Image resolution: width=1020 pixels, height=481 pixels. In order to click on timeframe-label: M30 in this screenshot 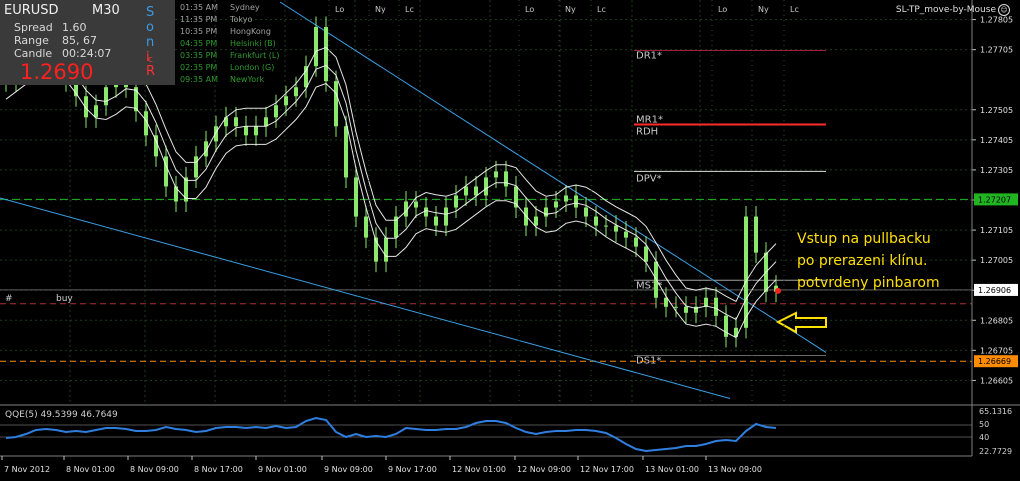, I will do `click(106, 10)`.